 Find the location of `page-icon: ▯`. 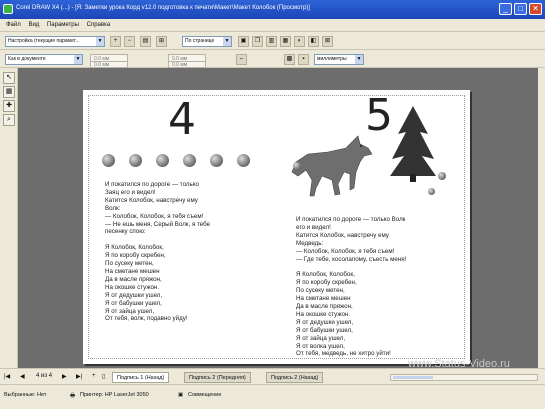

page-icon: ▯ is located at coordinates (103, 376).